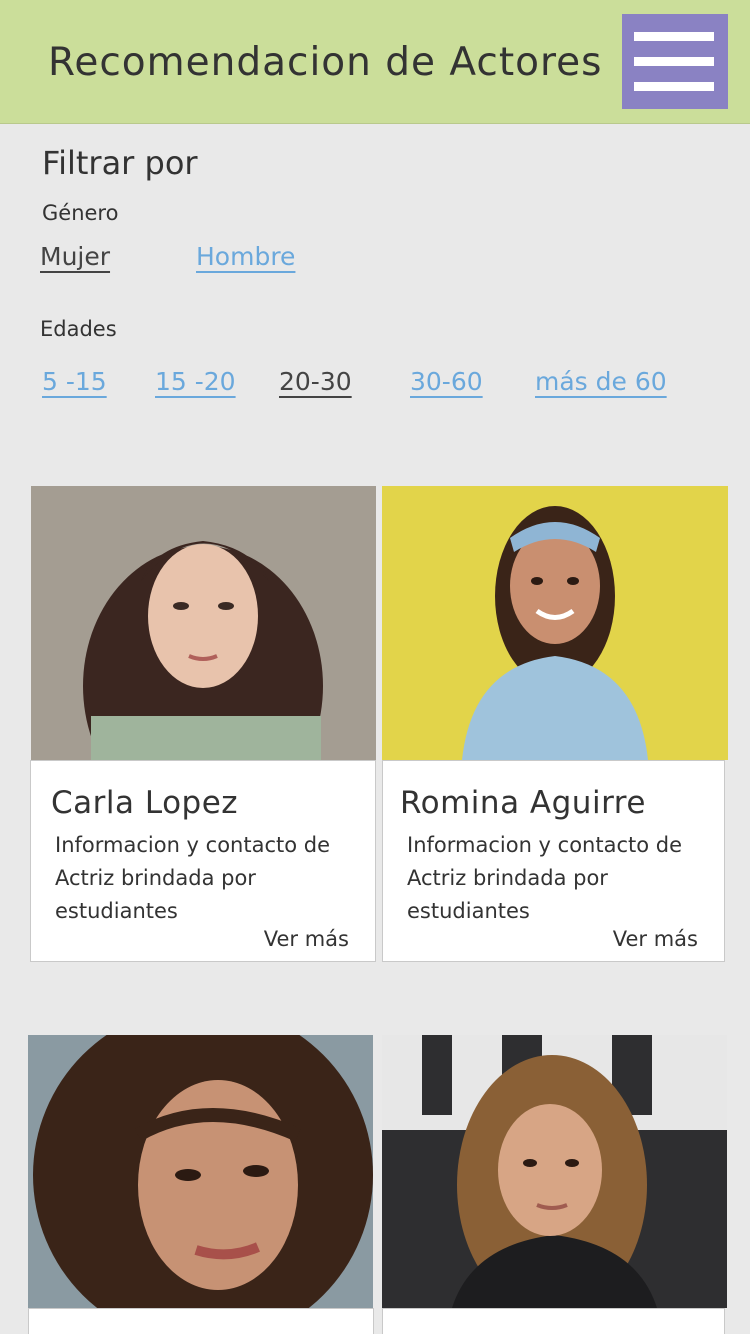 The width and height of the screenshot is (750, 1334). Describe the element at coordinates (675, 61) in the screenshot. I see `hamburger-menu-button` at that location.